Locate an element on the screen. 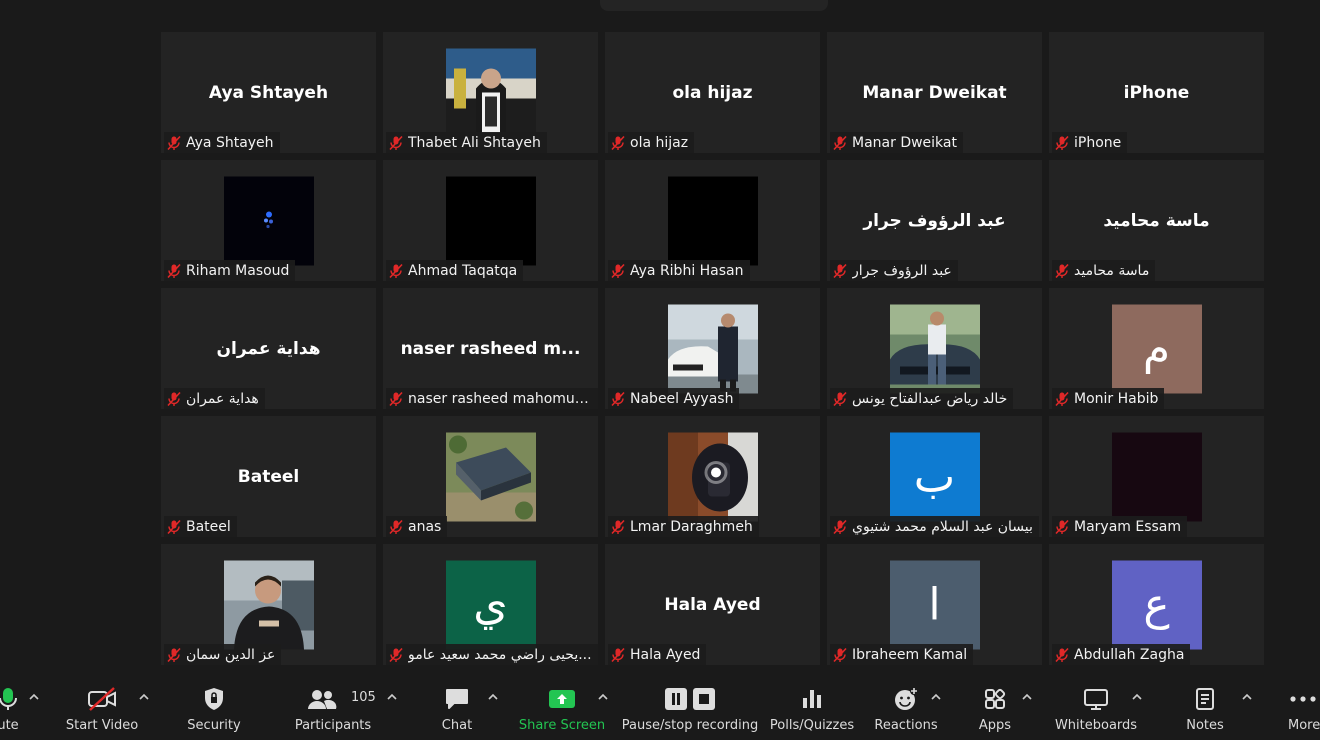 This screenshot has width=1320, height=740. participant-display-name: هداية عمران is located at coordinates (268, 348).